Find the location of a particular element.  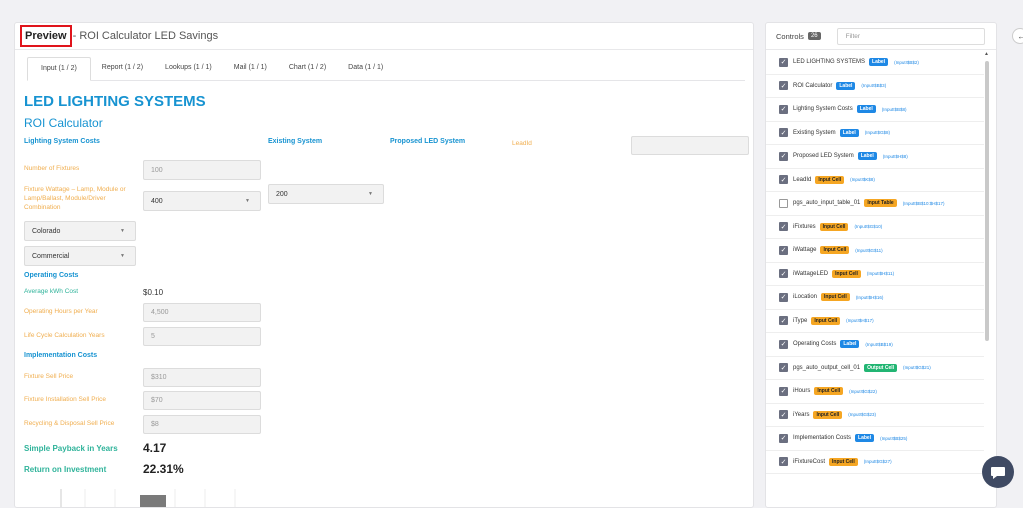

tab-report: Report (1 / 2) is located at coordinates (122, 69).